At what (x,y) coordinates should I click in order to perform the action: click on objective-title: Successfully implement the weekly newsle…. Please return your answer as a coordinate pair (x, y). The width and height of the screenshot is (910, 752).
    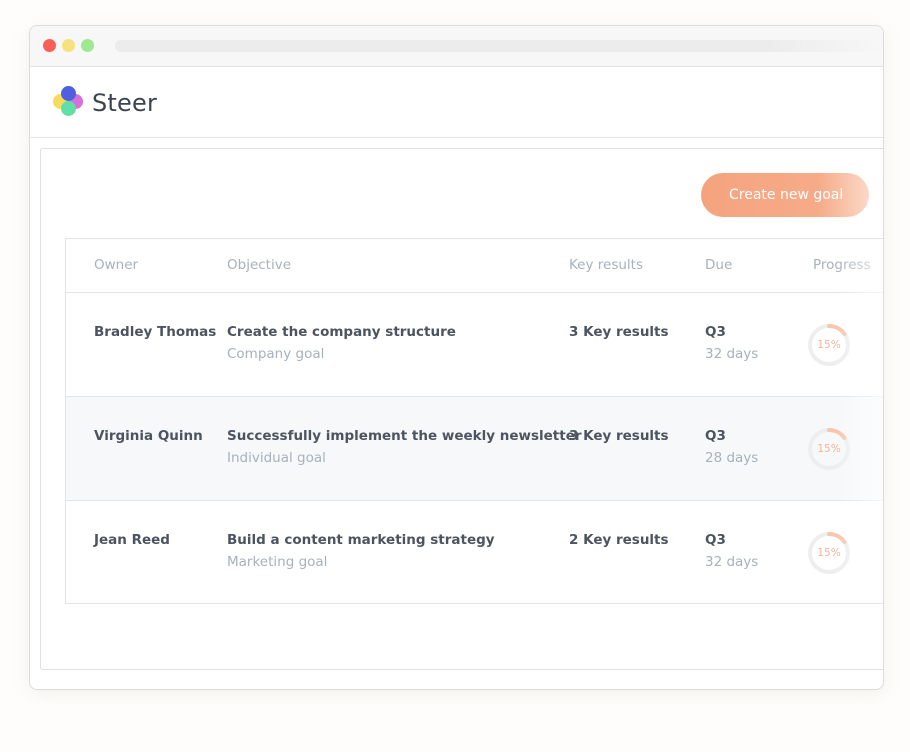
    Looking at the image, I should click on (404, 436).